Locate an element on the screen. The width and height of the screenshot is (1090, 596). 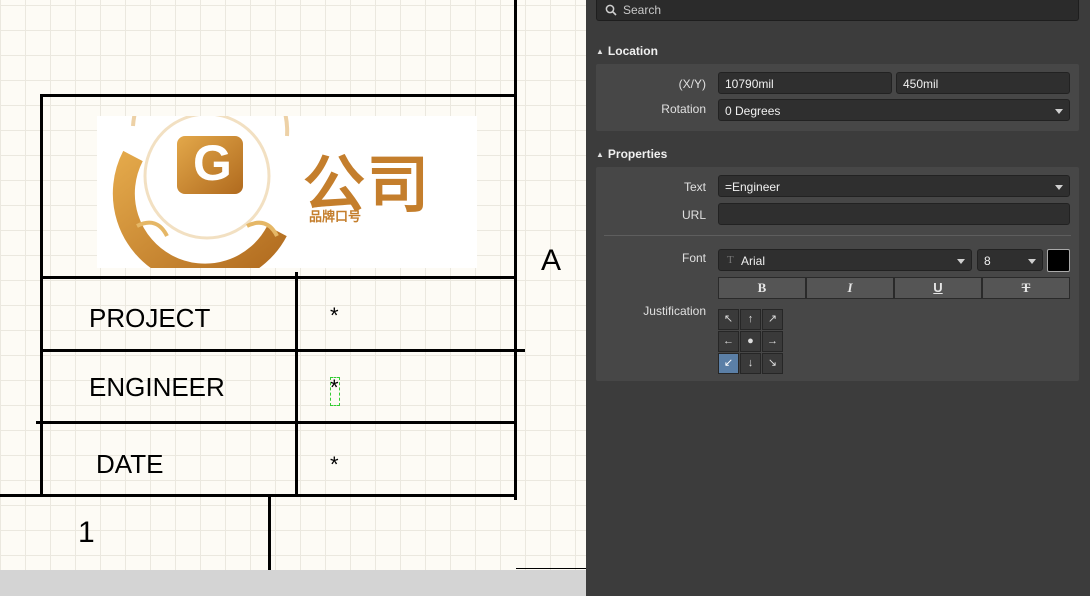
search-placeholder: Search is located at coordinates (642, 10).